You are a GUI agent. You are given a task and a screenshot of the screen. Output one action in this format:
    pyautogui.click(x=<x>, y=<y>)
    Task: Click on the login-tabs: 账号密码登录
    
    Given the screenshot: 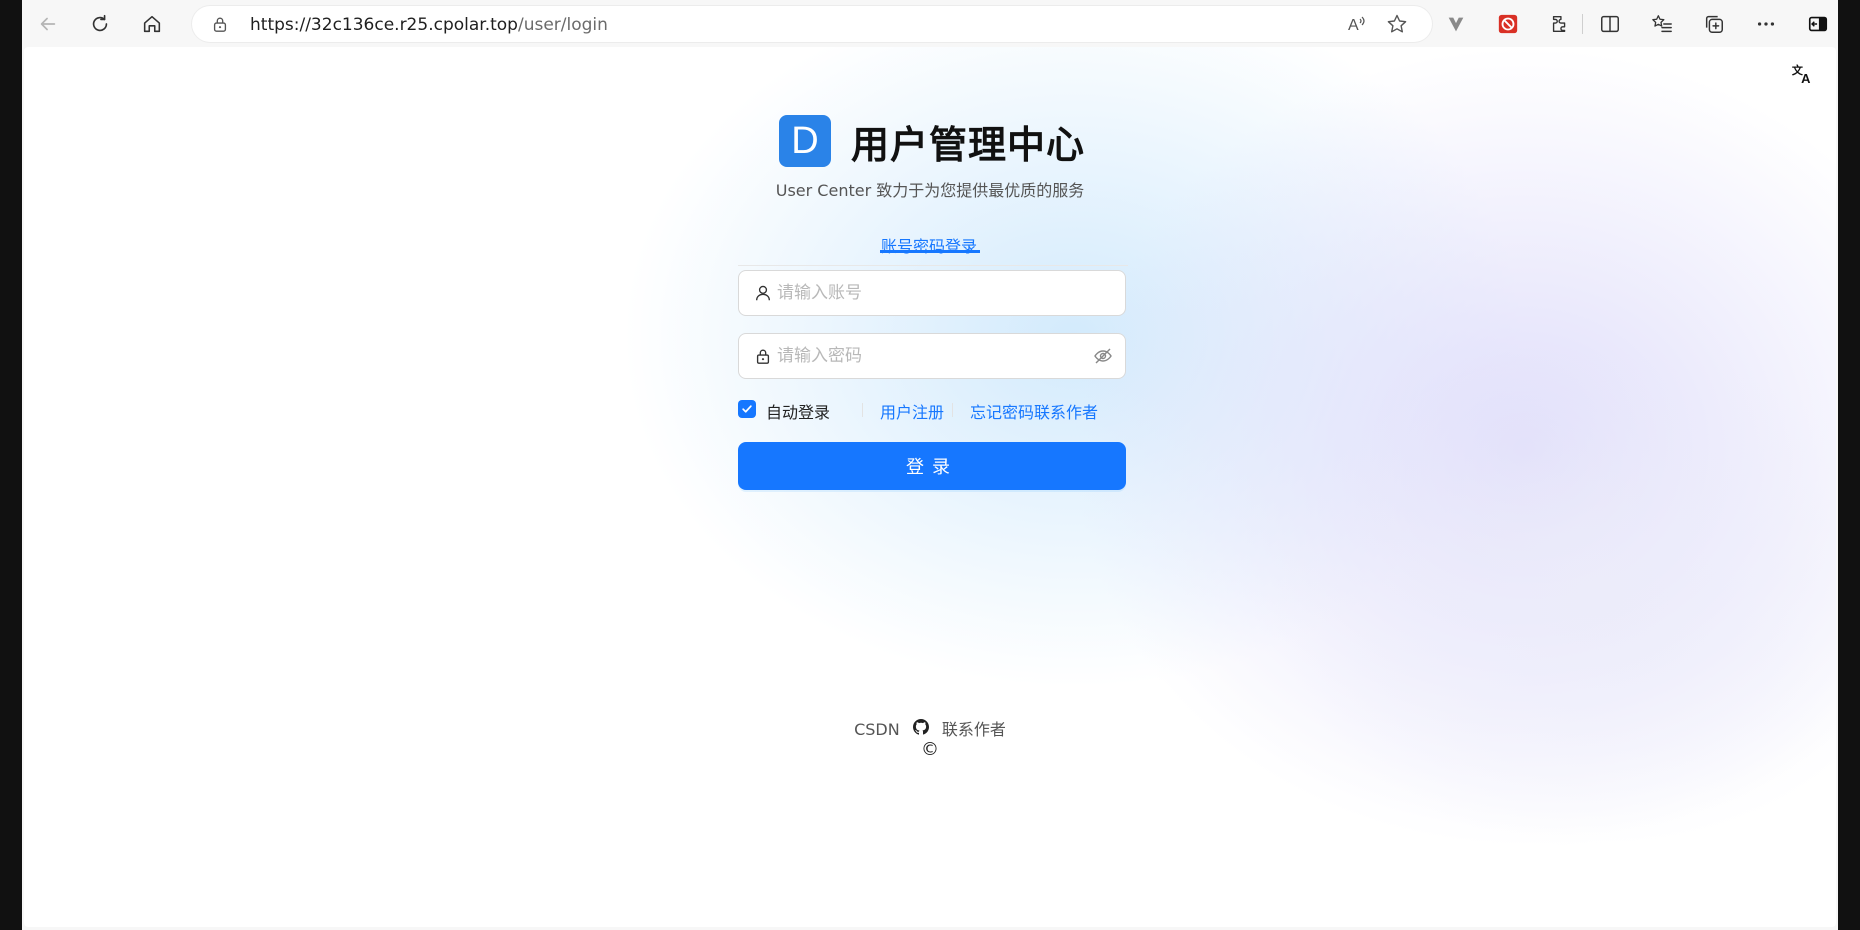 What is the action you would take?
    pyautogui.click(x=933, y=245)
    